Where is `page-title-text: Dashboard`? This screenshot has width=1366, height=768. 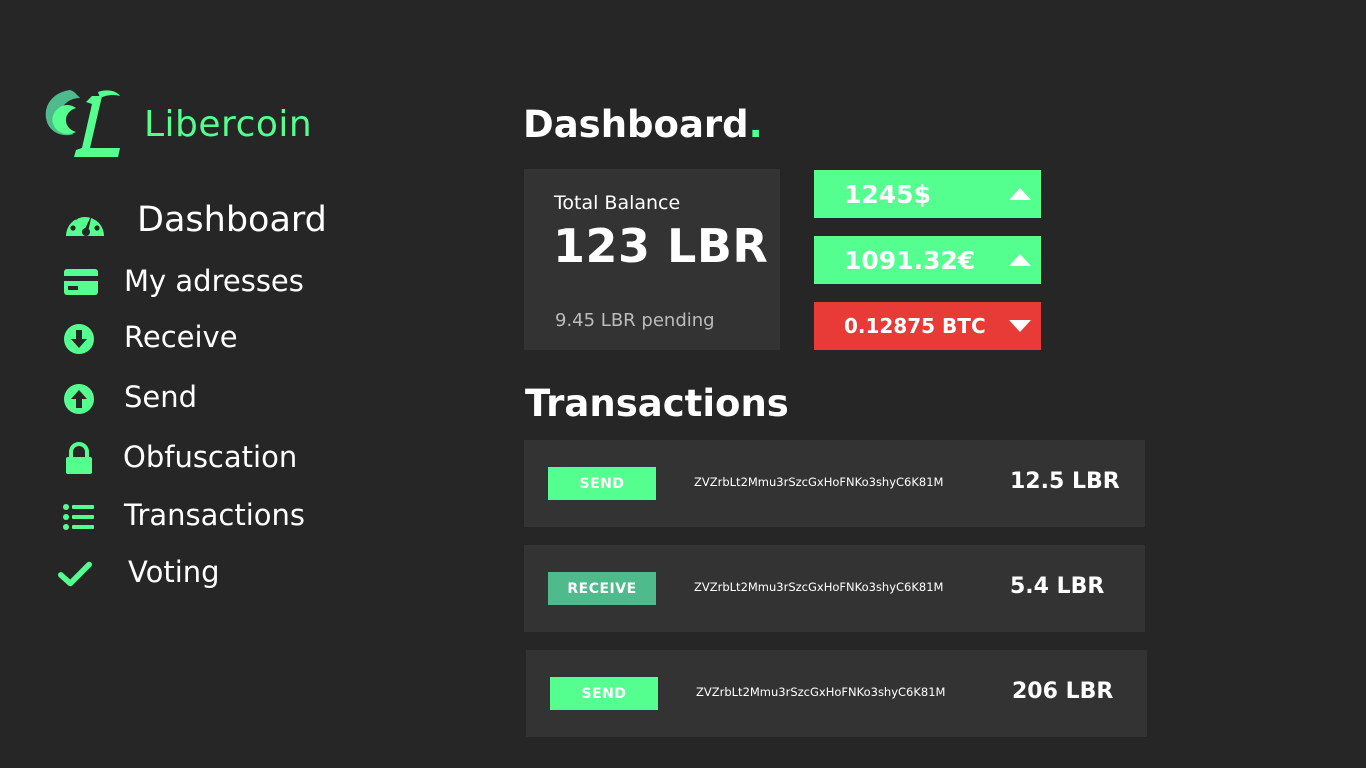
page-title-text: Dashboard is located at coordinates (636, 124).